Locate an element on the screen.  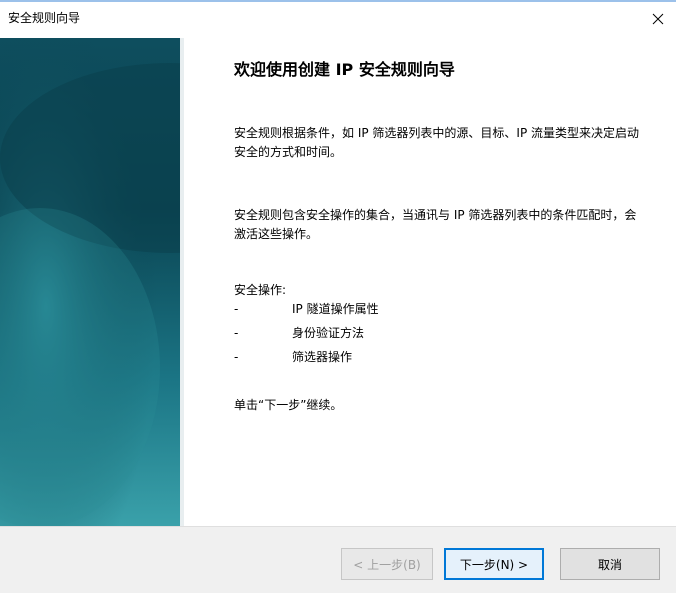
operation-item: - 筛选器操作 is located at coordinates (439, 360).